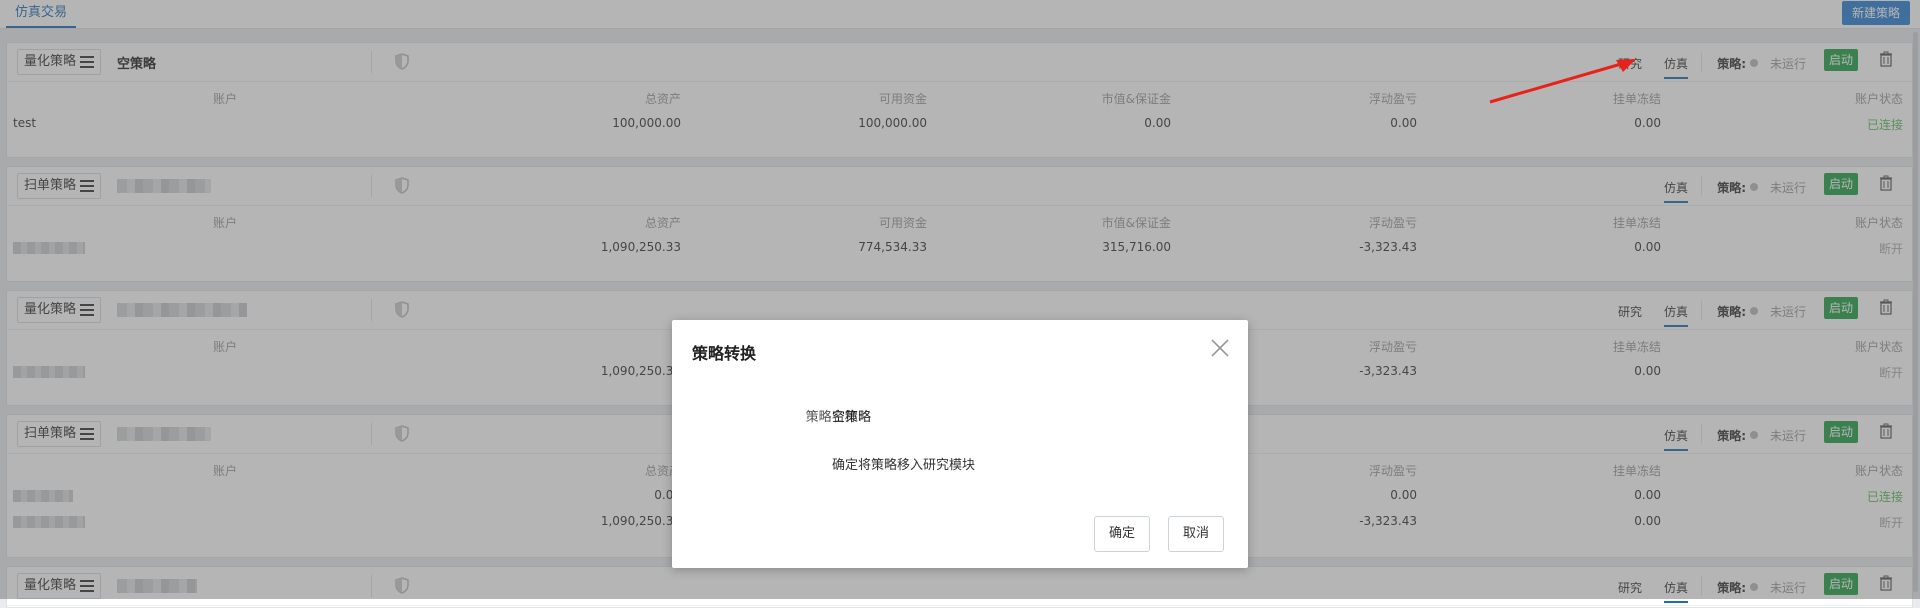 Image resolution: width=1920 pixels, height=608 pixels. What do you see at coordinates (1220, 348) in the screenshot?
I see `close-icon` at bounding box center [1220, 348].